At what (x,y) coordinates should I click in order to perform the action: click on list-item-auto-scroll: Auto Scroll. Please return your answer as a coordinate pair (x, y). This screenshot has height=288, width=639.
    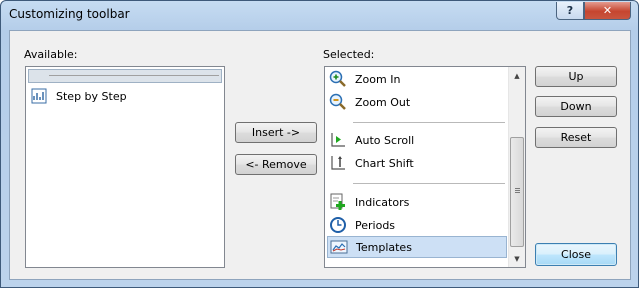
    Looking at the image, I should click on (418, 140).